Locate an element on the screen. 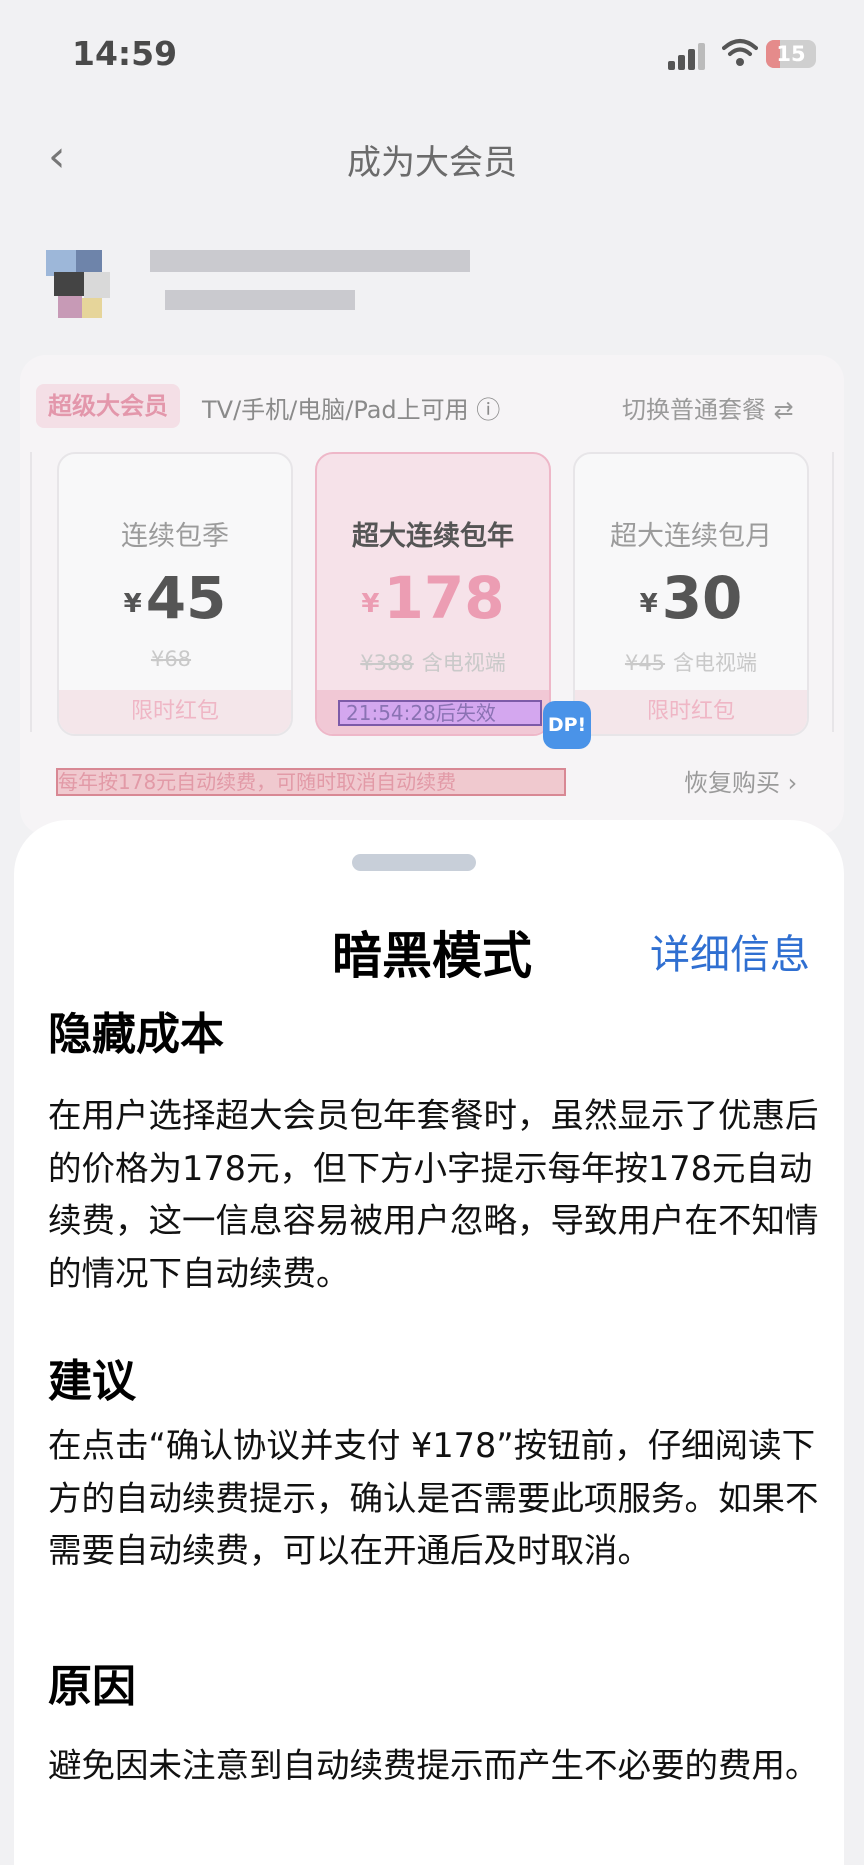  plan-card-quarterly: 连续包季 ¥45 ¥68 限时红包 is located at coordinates (175, 594).